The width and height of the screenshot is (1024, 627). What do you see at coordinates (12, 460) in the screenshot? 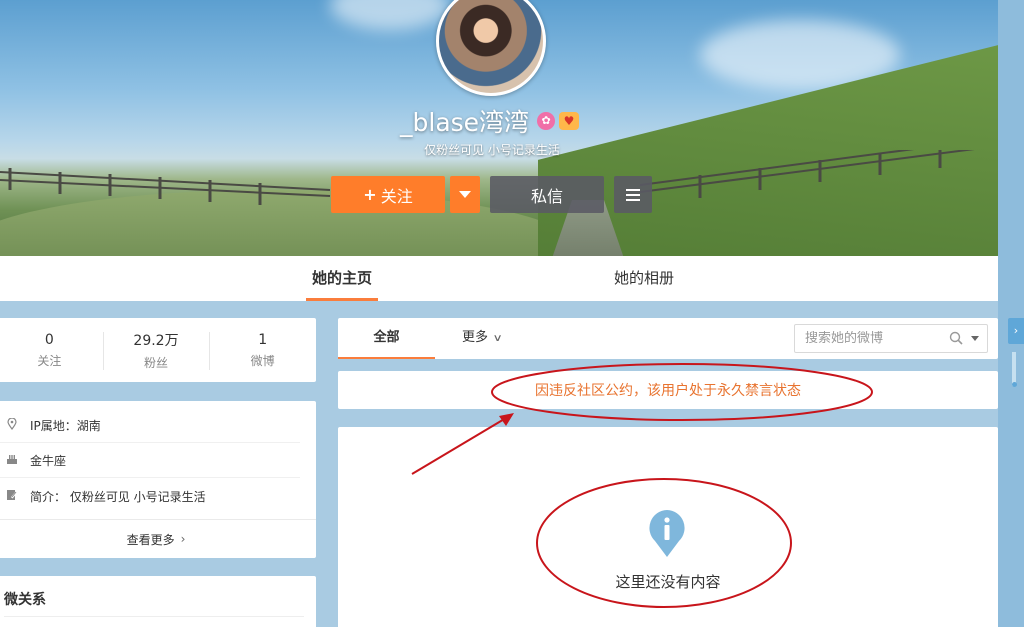
I see `cake-icon` at bounding box center [12, 460].